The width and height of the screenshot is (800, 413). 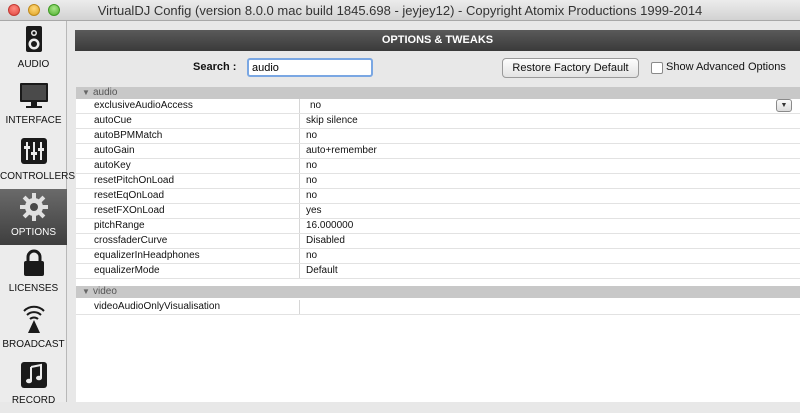 What do you see at coordinates (537, 271) in the screenshot?
I see `option-value: Default` at bounding box center [537, 271].